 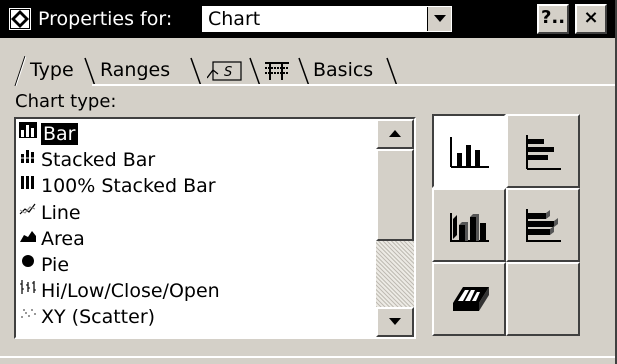 I want to click on scroll-up-button, so click(x=395, y=134).